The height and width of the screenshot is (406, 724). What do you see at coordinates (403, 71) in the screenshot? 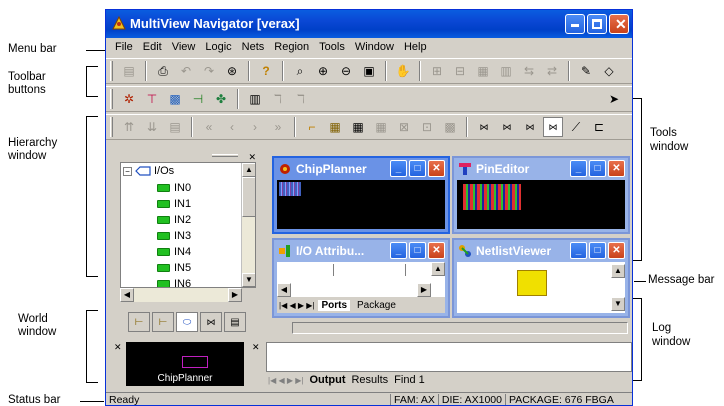
I see `pan-hand-icon: ✋` at bounding box center [403, 71].